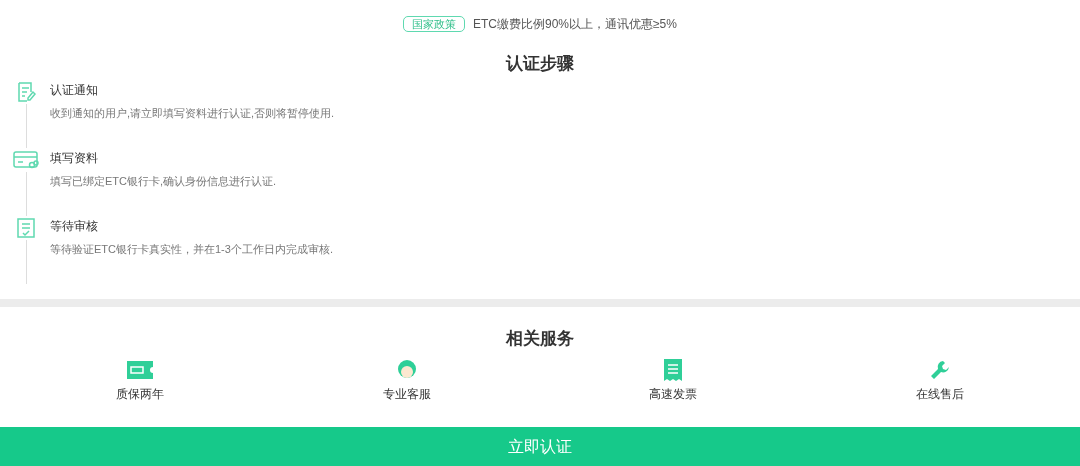 This screenshot has height=466, width=1080. I want to click on step-description: 等待验证ETC银行卡真实性，并在1-3个工作日内完成审核., so click(191, 249).